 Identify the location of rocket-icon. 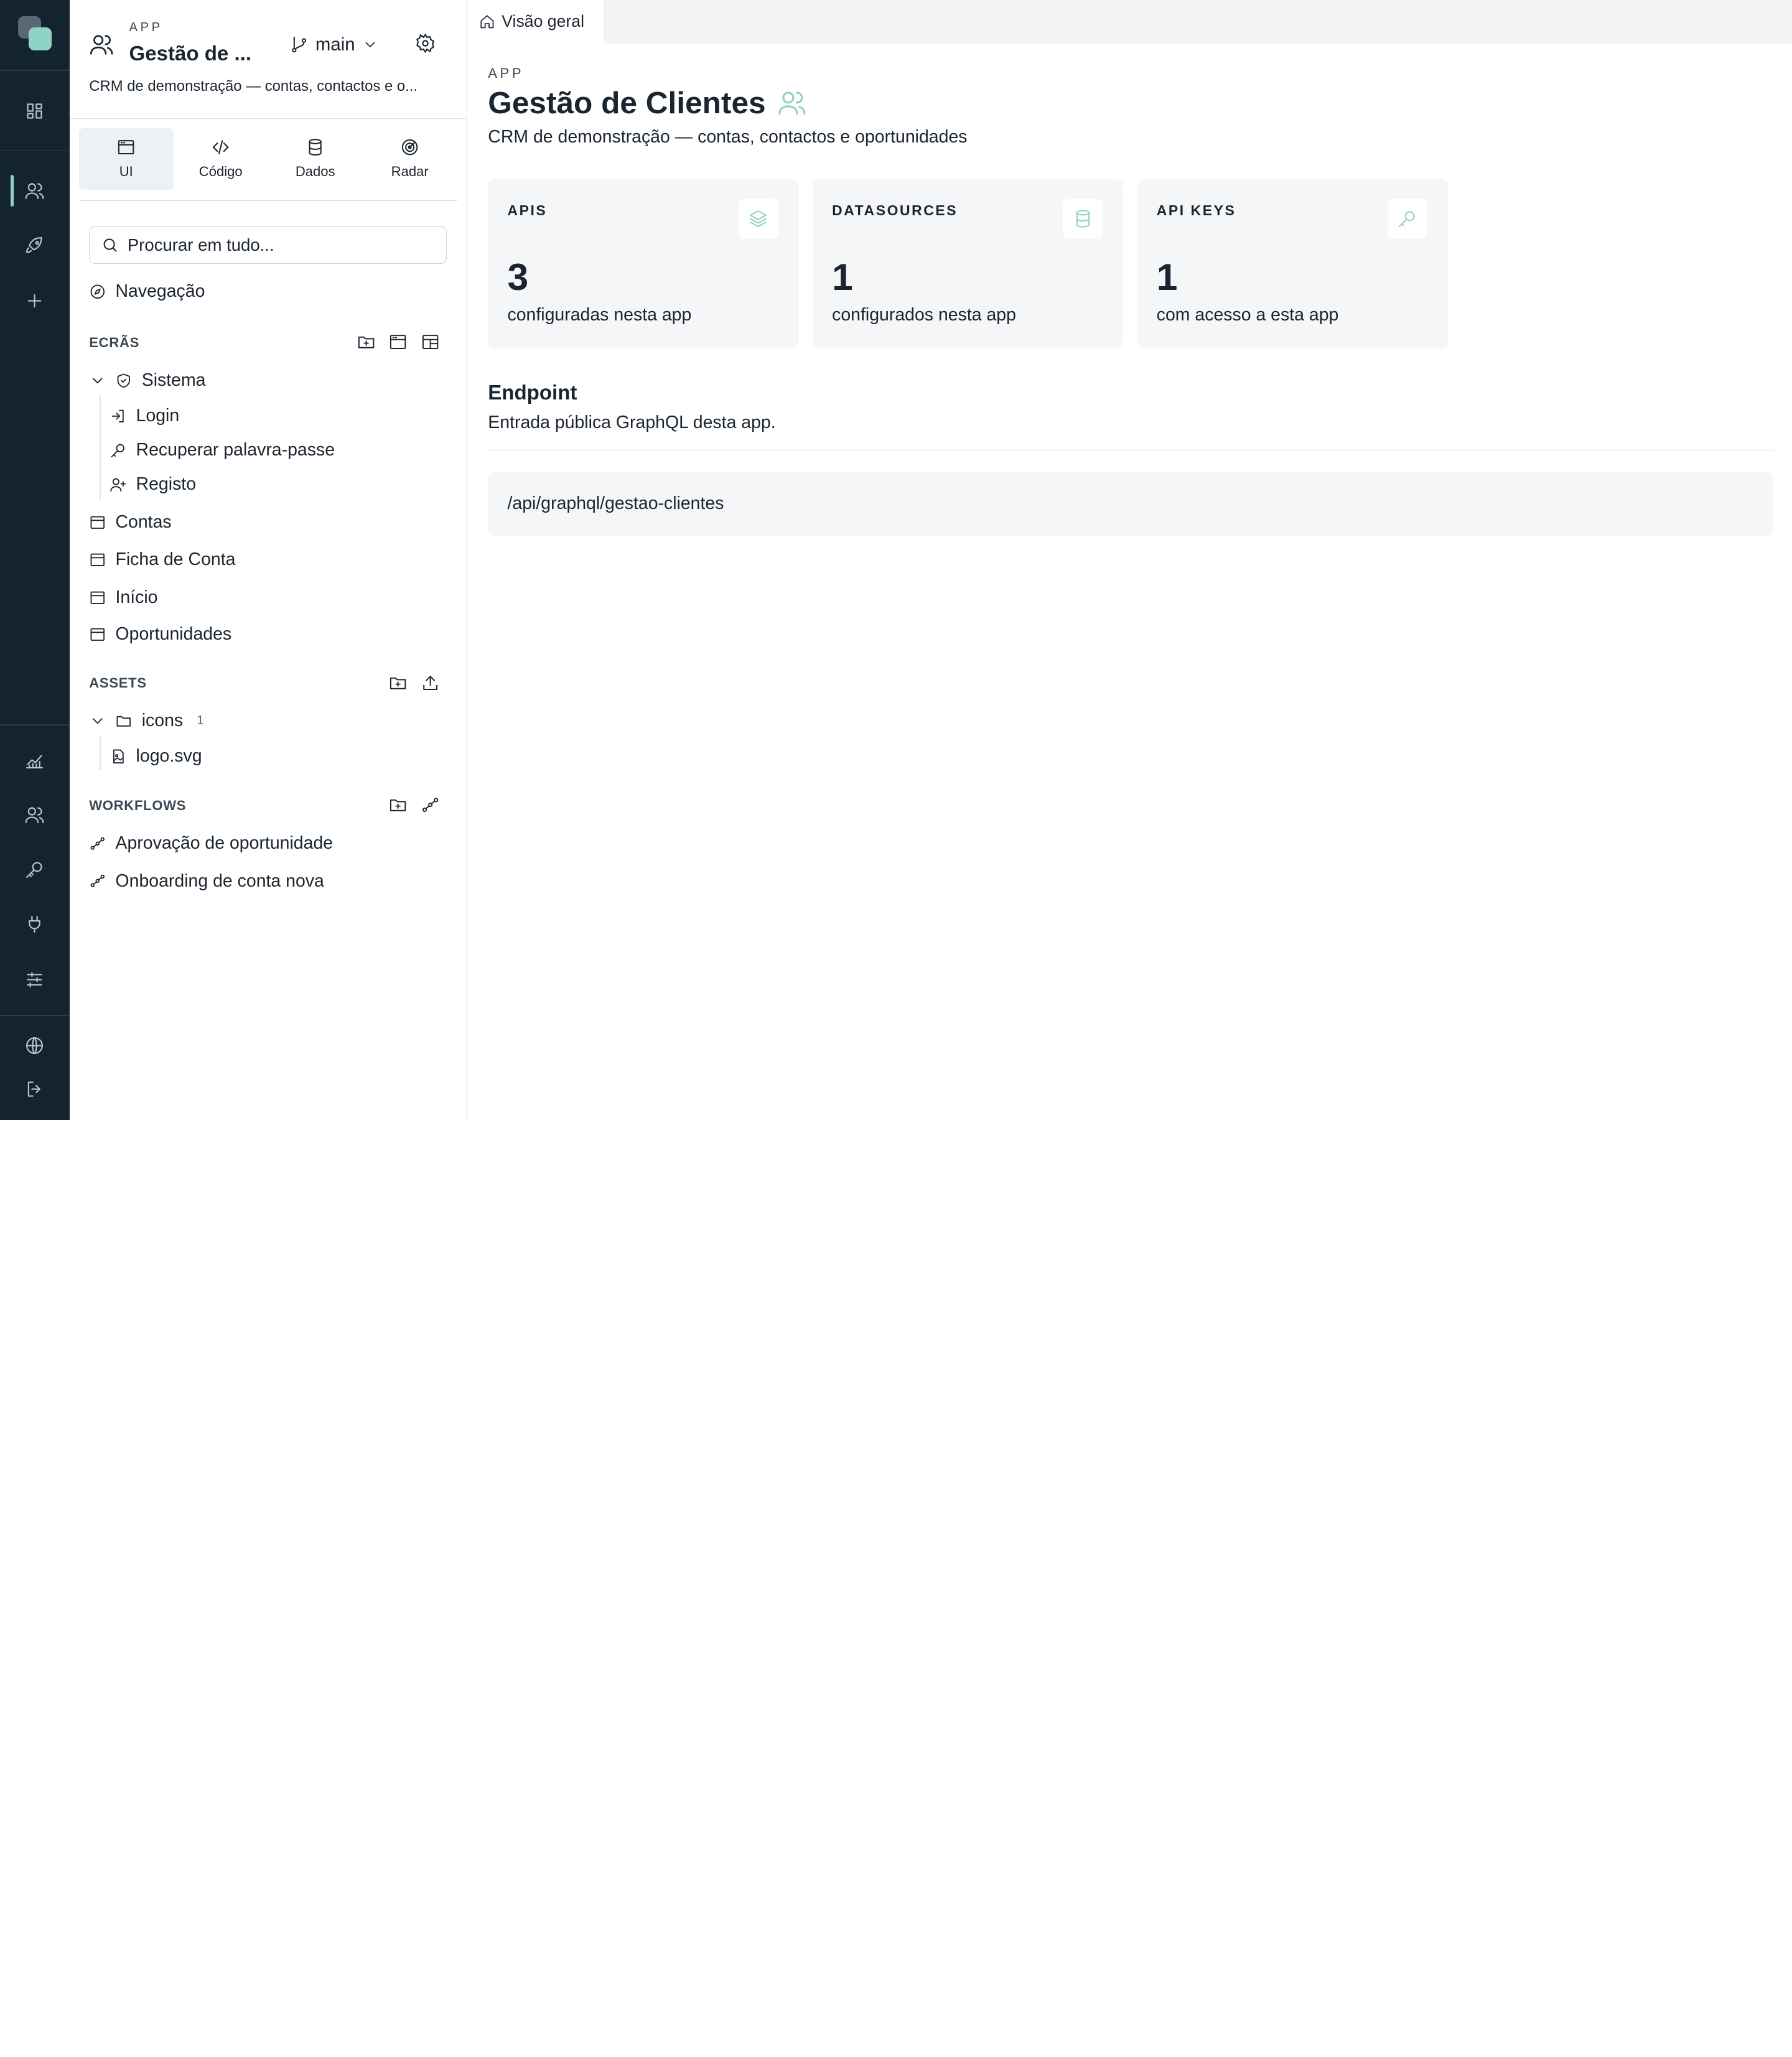
(35, 245).